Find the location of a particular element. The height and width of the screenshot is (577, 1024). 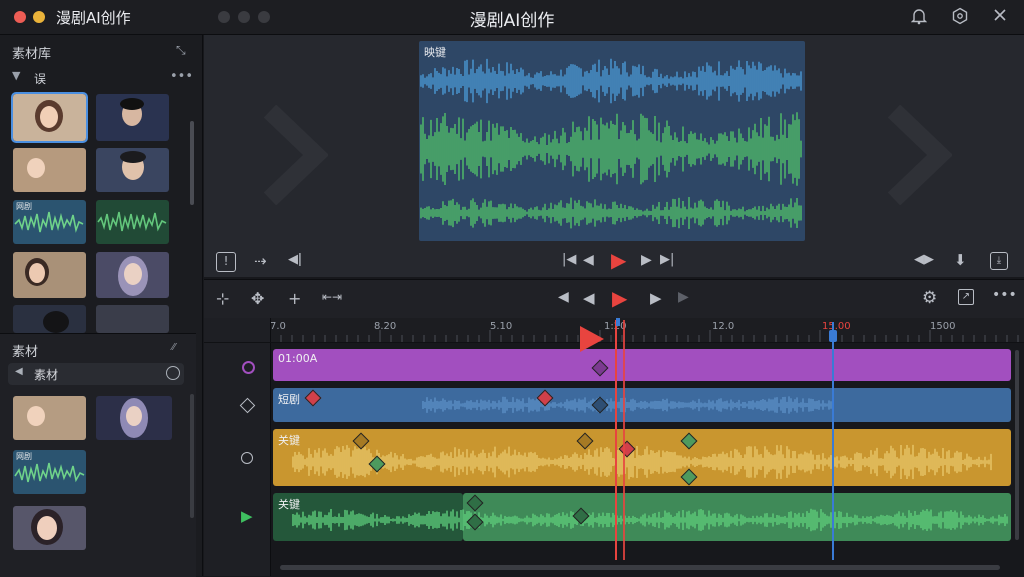

more-options-icon: ••• is located at coordinates (181, 76).